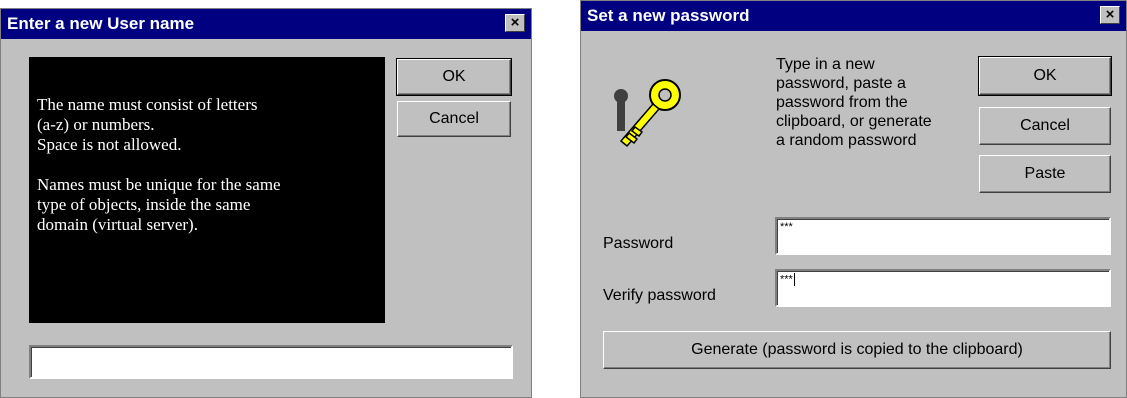  Describe the element at coordinates (159, 184) in the screenshot. I see `rules-line: Names must be unique for the same` at that location.